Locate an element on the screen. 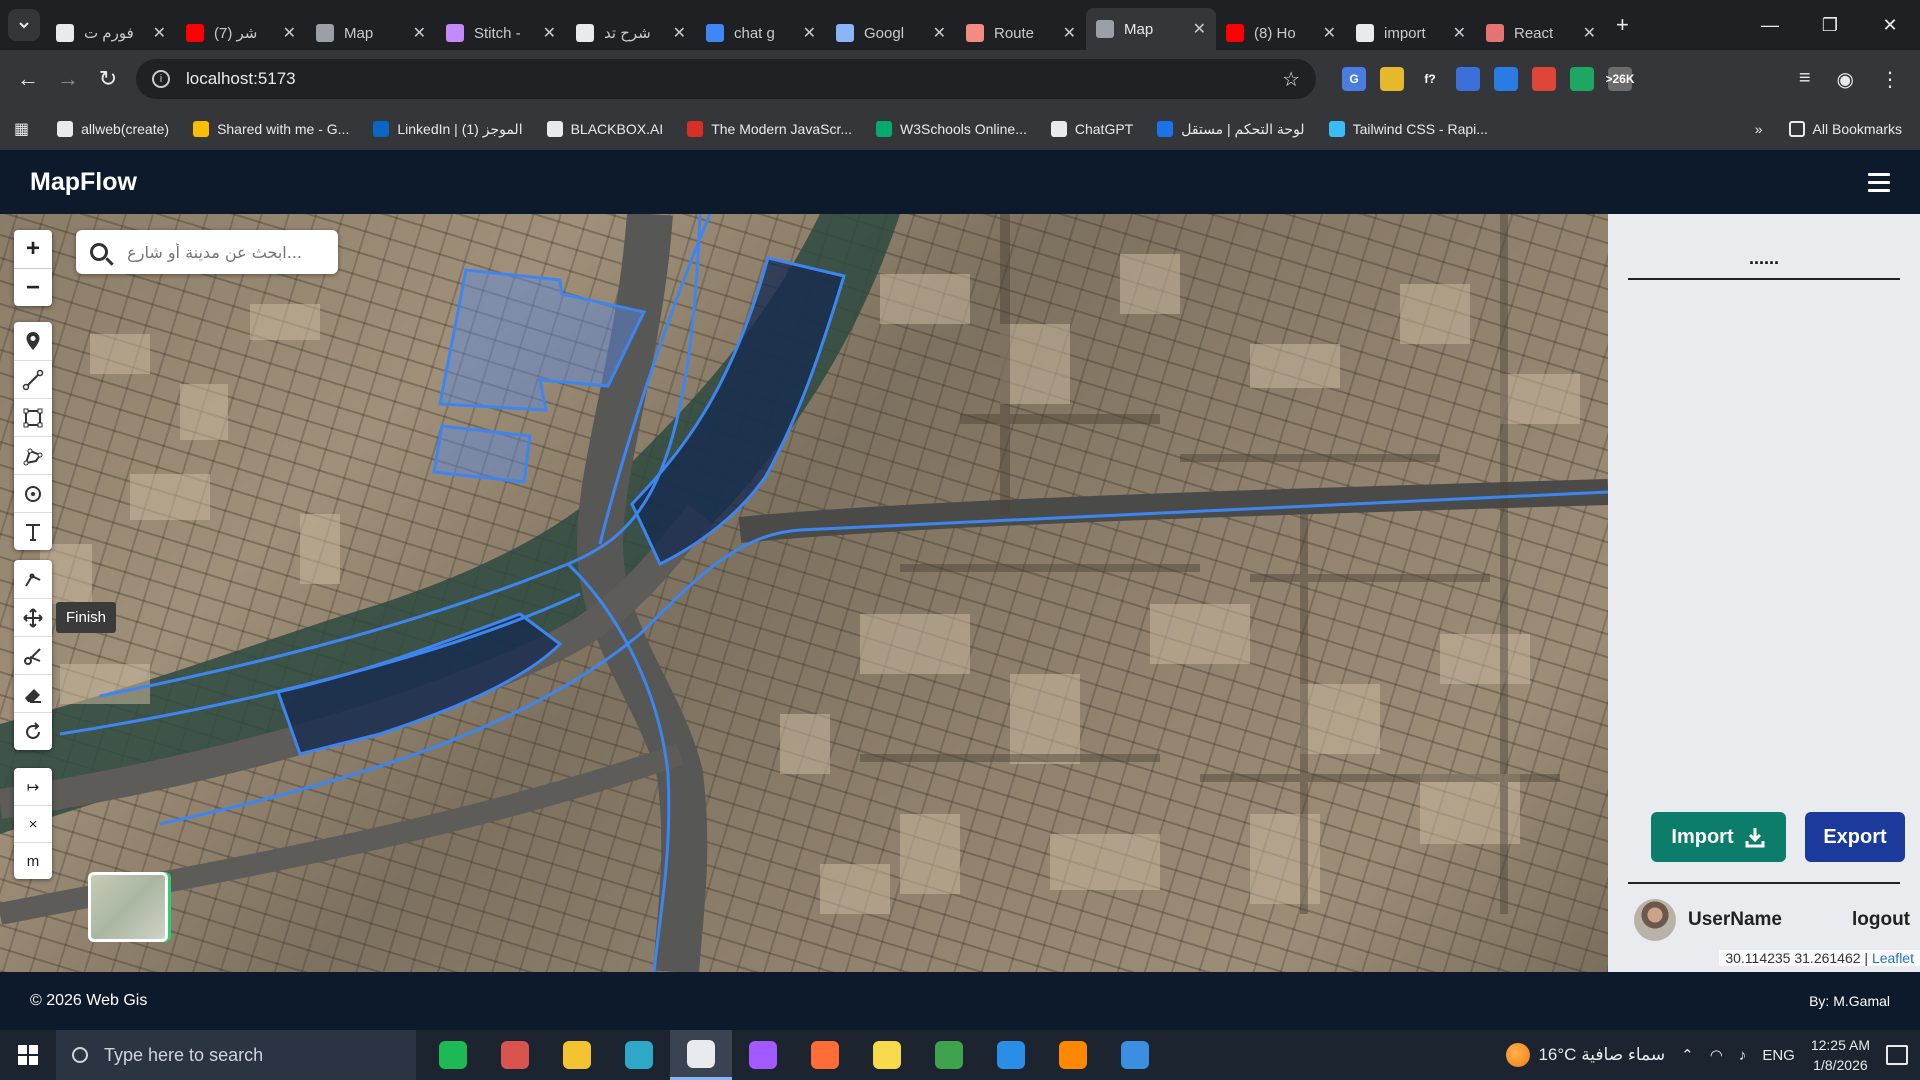 Image resolution: width=1920 pixels, height=1080 pixels. draw-polygon-button is located at coordinates (33, 455).